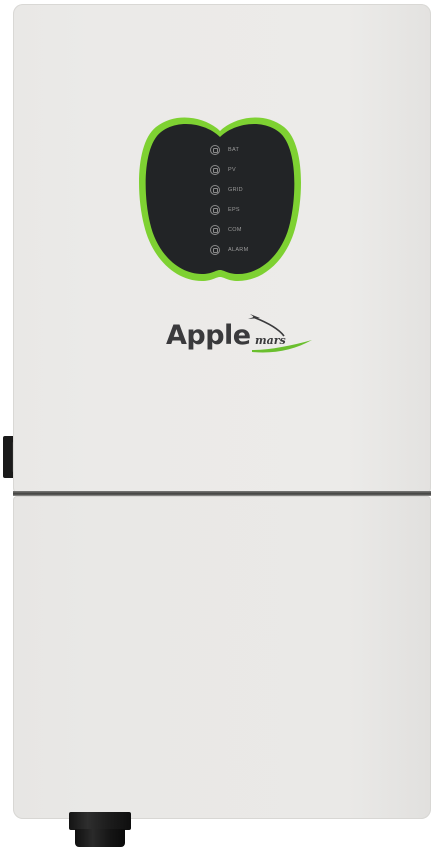 The image size is (433, 847). What do you see at coordinates (215, 210) in the screenshot?
I see `eps-outlet-icon` at bounding box center [215, 210].